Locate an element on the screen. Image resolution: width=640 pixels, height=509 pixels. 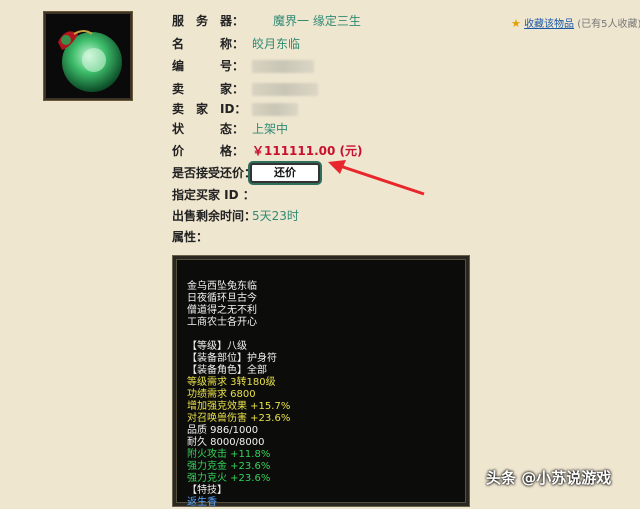
id-row: 编 号： is located at coordinates (243, 66).